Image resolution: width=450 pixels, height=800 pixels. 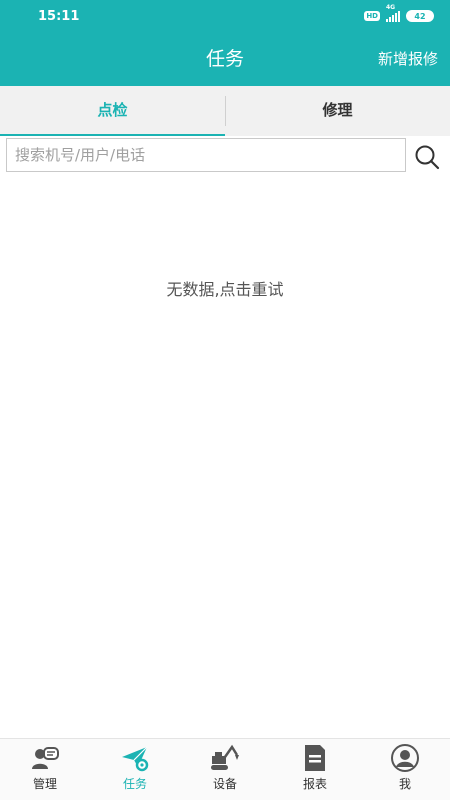 I want to click on nav-label-task: 任务, so click(x=134, y=784).